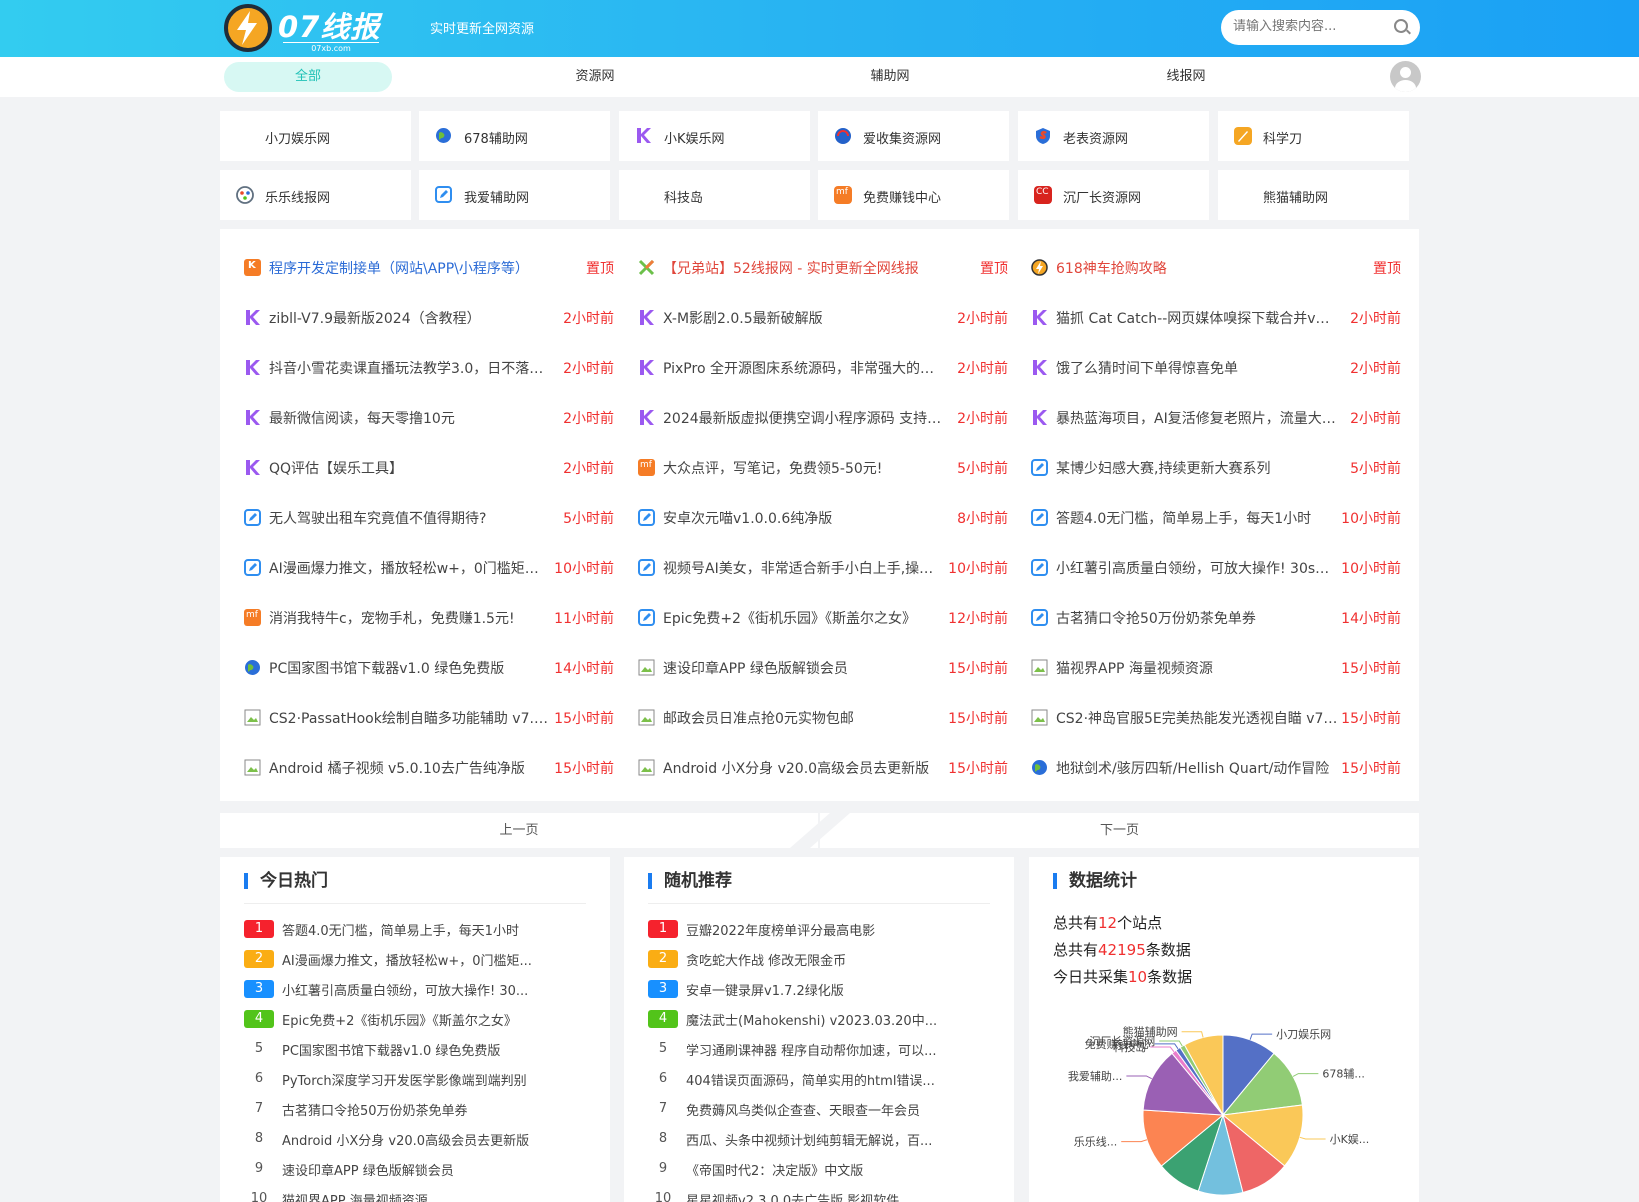 The width and height of the screenshot is (1639, 1202). Describe the element at coordinates (1197, 668) in the screenshot. I see `news-title: 猫视界APP 海量视频资源` at that location.